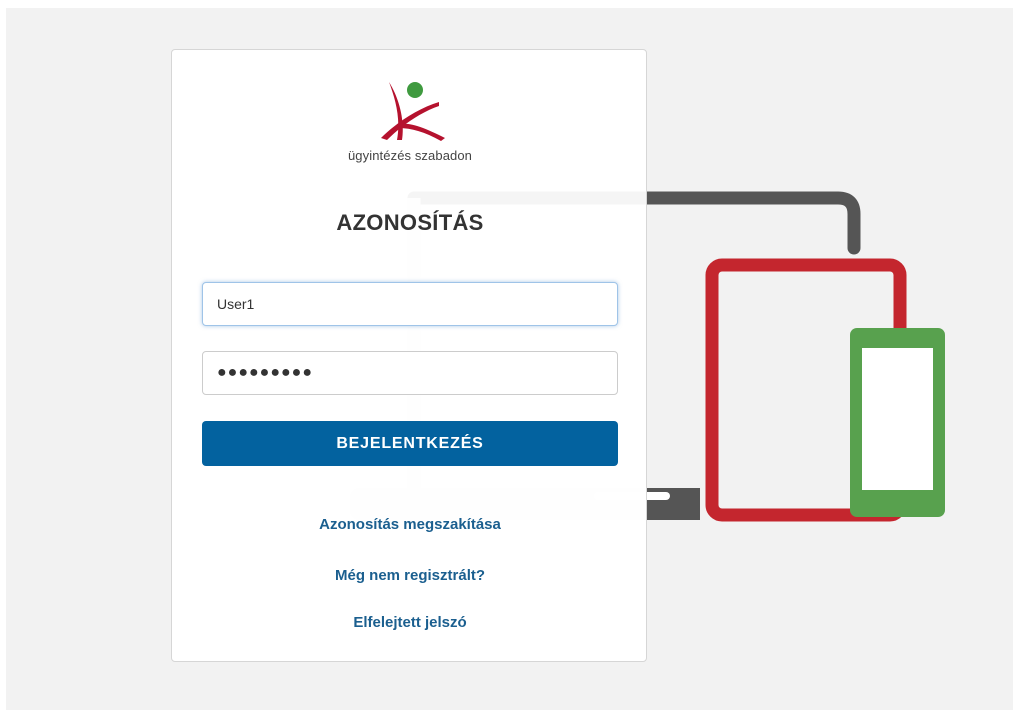 The image size is (1013, 710). I want to click on ugyintezes-logo-icon, so click(413, 111).